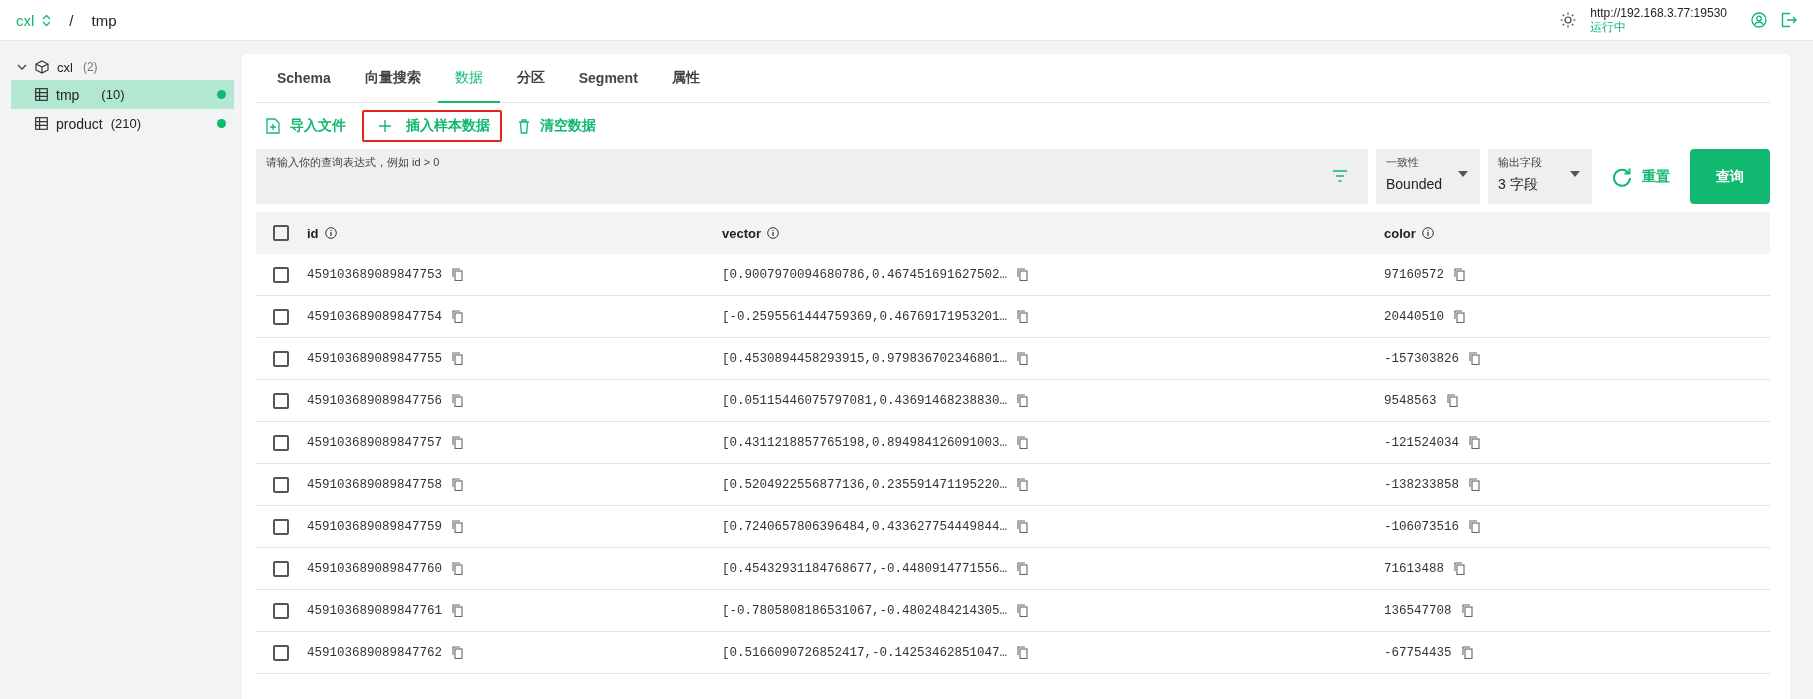 Image resolution: width=1813 pixels, height=699 pixels. Describe the element at coordinates (1421, 442) in the screenshot. I see `table-cell: -121524034` at that location.